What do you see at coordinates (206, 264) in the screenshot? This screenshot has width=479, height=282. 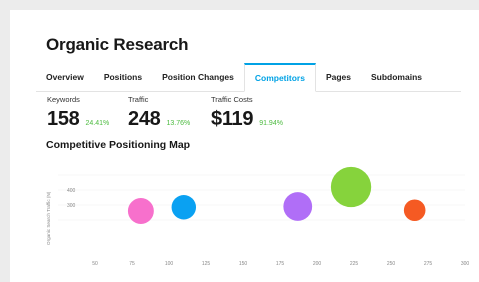 I see `chart-x-tick-label: 125` at bounding box center [206, 264].